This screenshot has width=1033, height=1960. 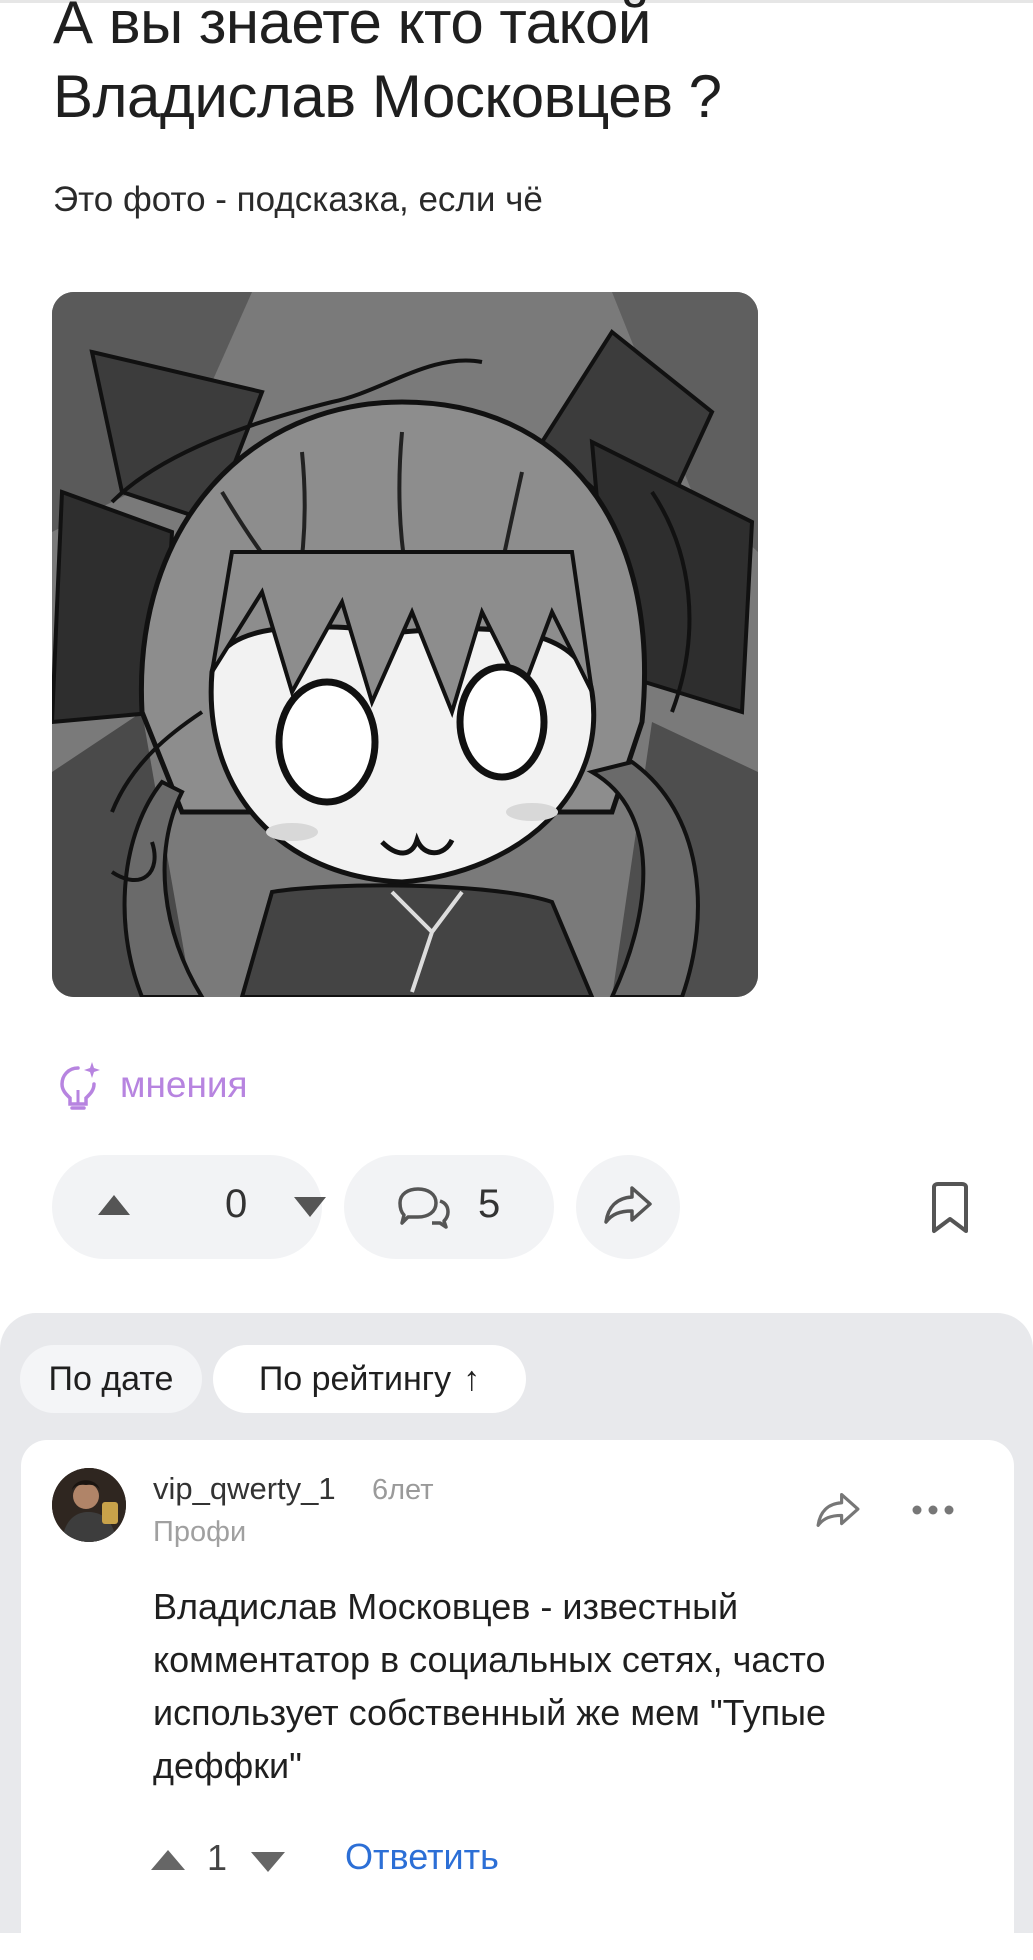 What do you see at coordinates (80, 1085) in the screenshot?
I see `lightbulb-sparkle-icon` at bounding box center [80, 1085].